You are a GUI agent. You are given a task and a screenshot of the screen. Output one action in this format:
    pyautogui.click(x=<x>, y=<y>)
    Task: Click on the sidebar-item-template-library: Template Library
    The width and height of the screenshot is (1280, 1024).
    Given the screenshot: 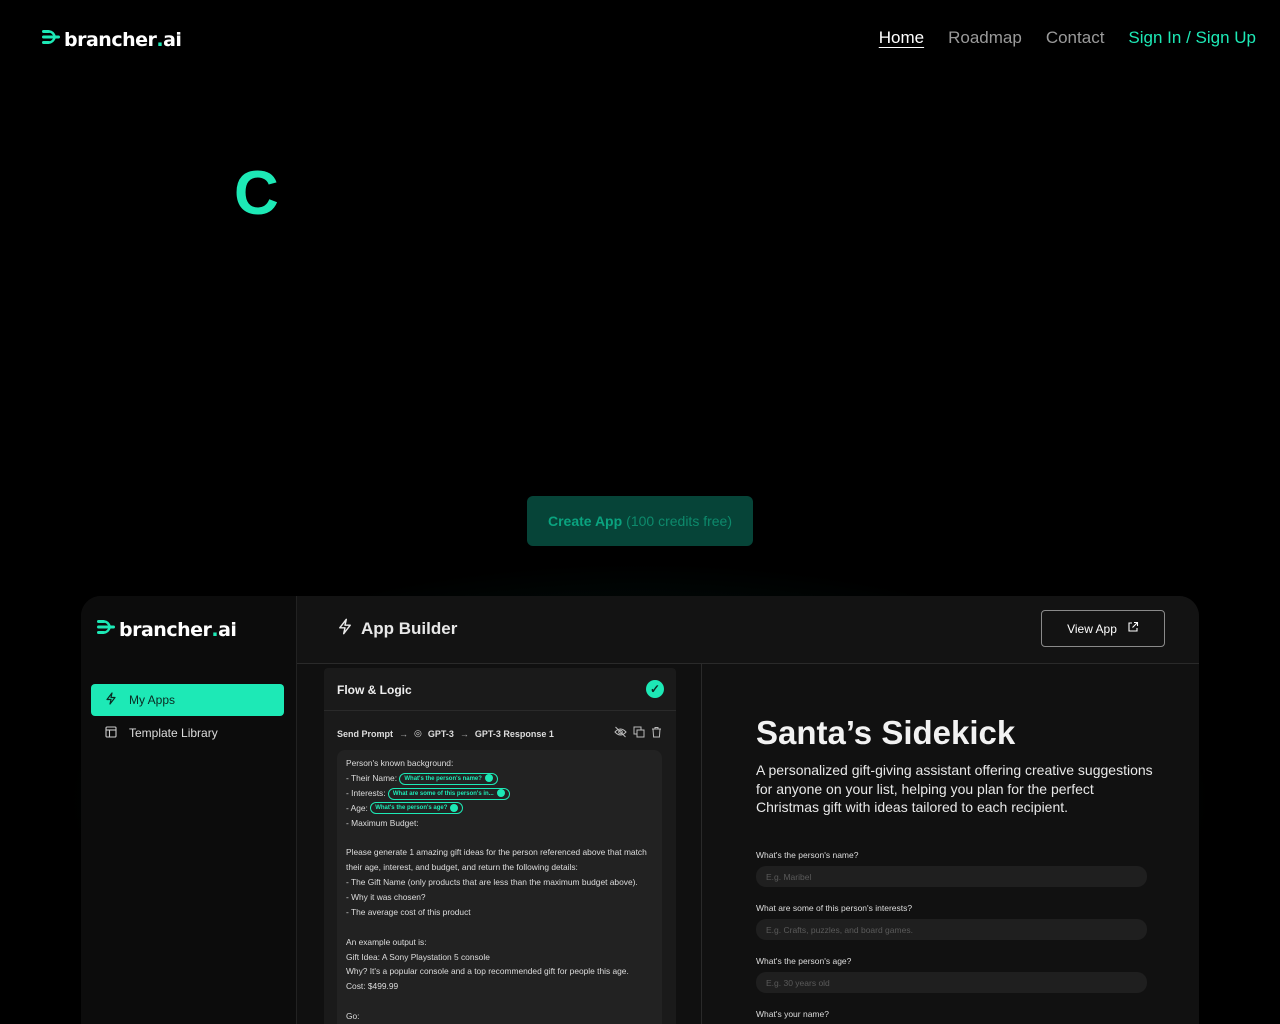 What is the action you would take?
    pyautogui.click(x=187, y=733)
    